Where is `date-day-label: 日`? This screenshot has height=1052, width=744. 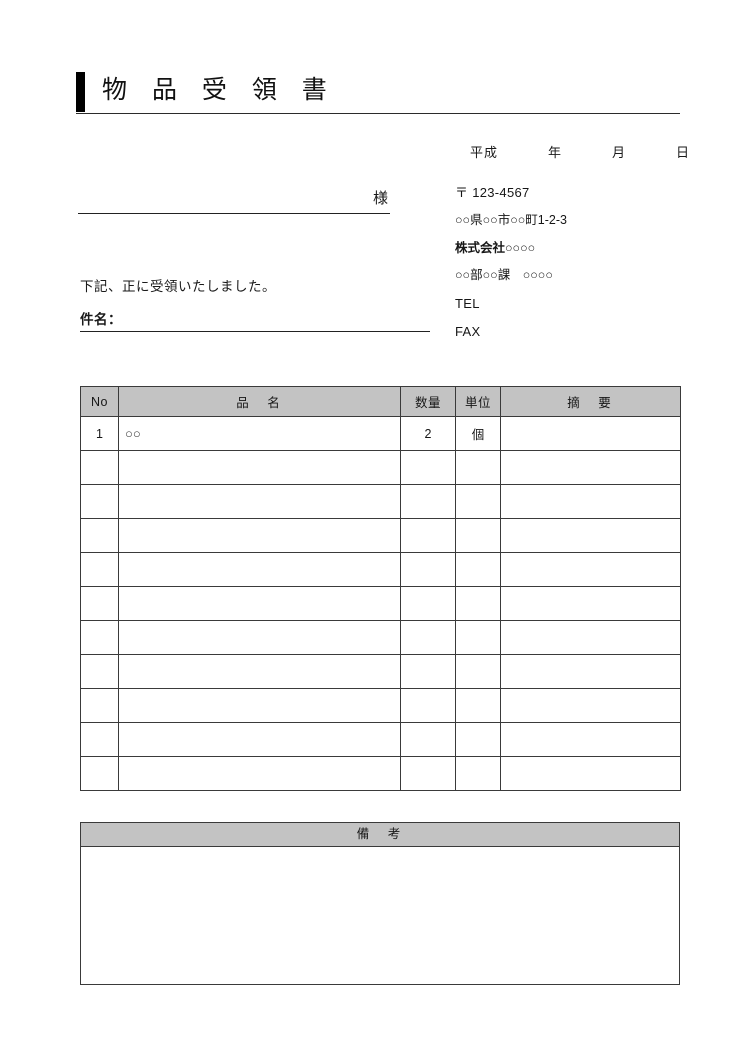 date-day-label: 日 is located at coordinates (682, 152).